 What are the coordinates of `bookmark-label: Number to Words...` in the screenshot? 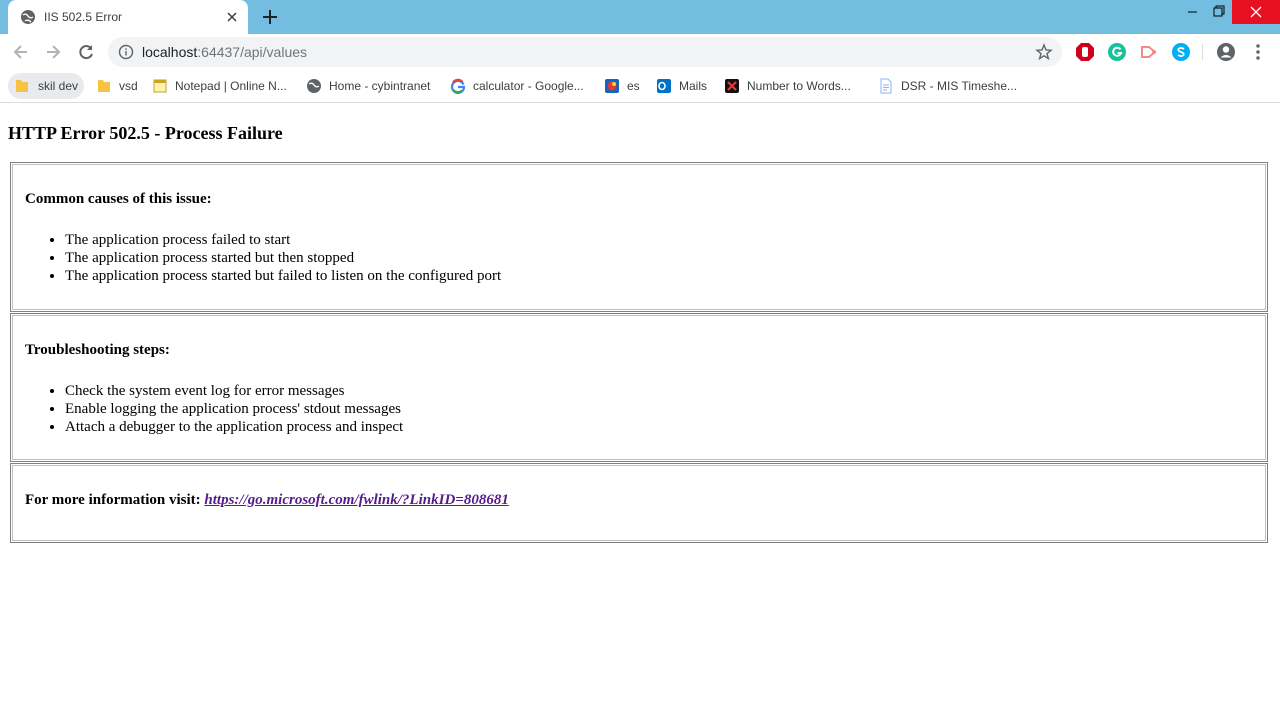 It's located at (799, 86).